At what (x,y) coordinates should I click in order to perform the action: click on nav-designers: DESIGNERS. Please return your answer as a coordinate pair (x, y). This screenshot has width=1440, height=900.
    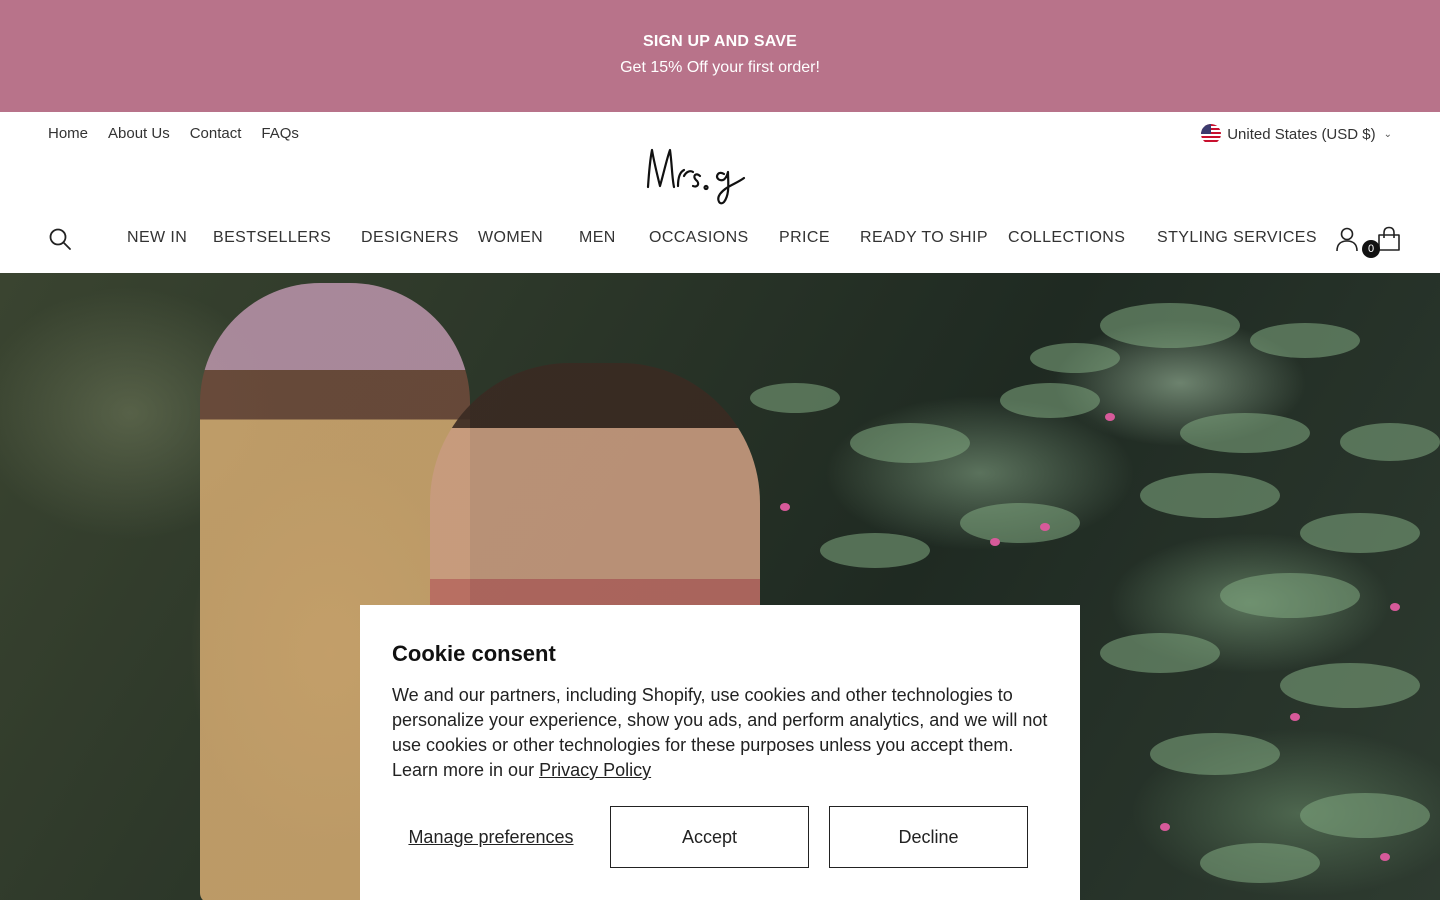
    Looking at the image, I should click on (410, 238).